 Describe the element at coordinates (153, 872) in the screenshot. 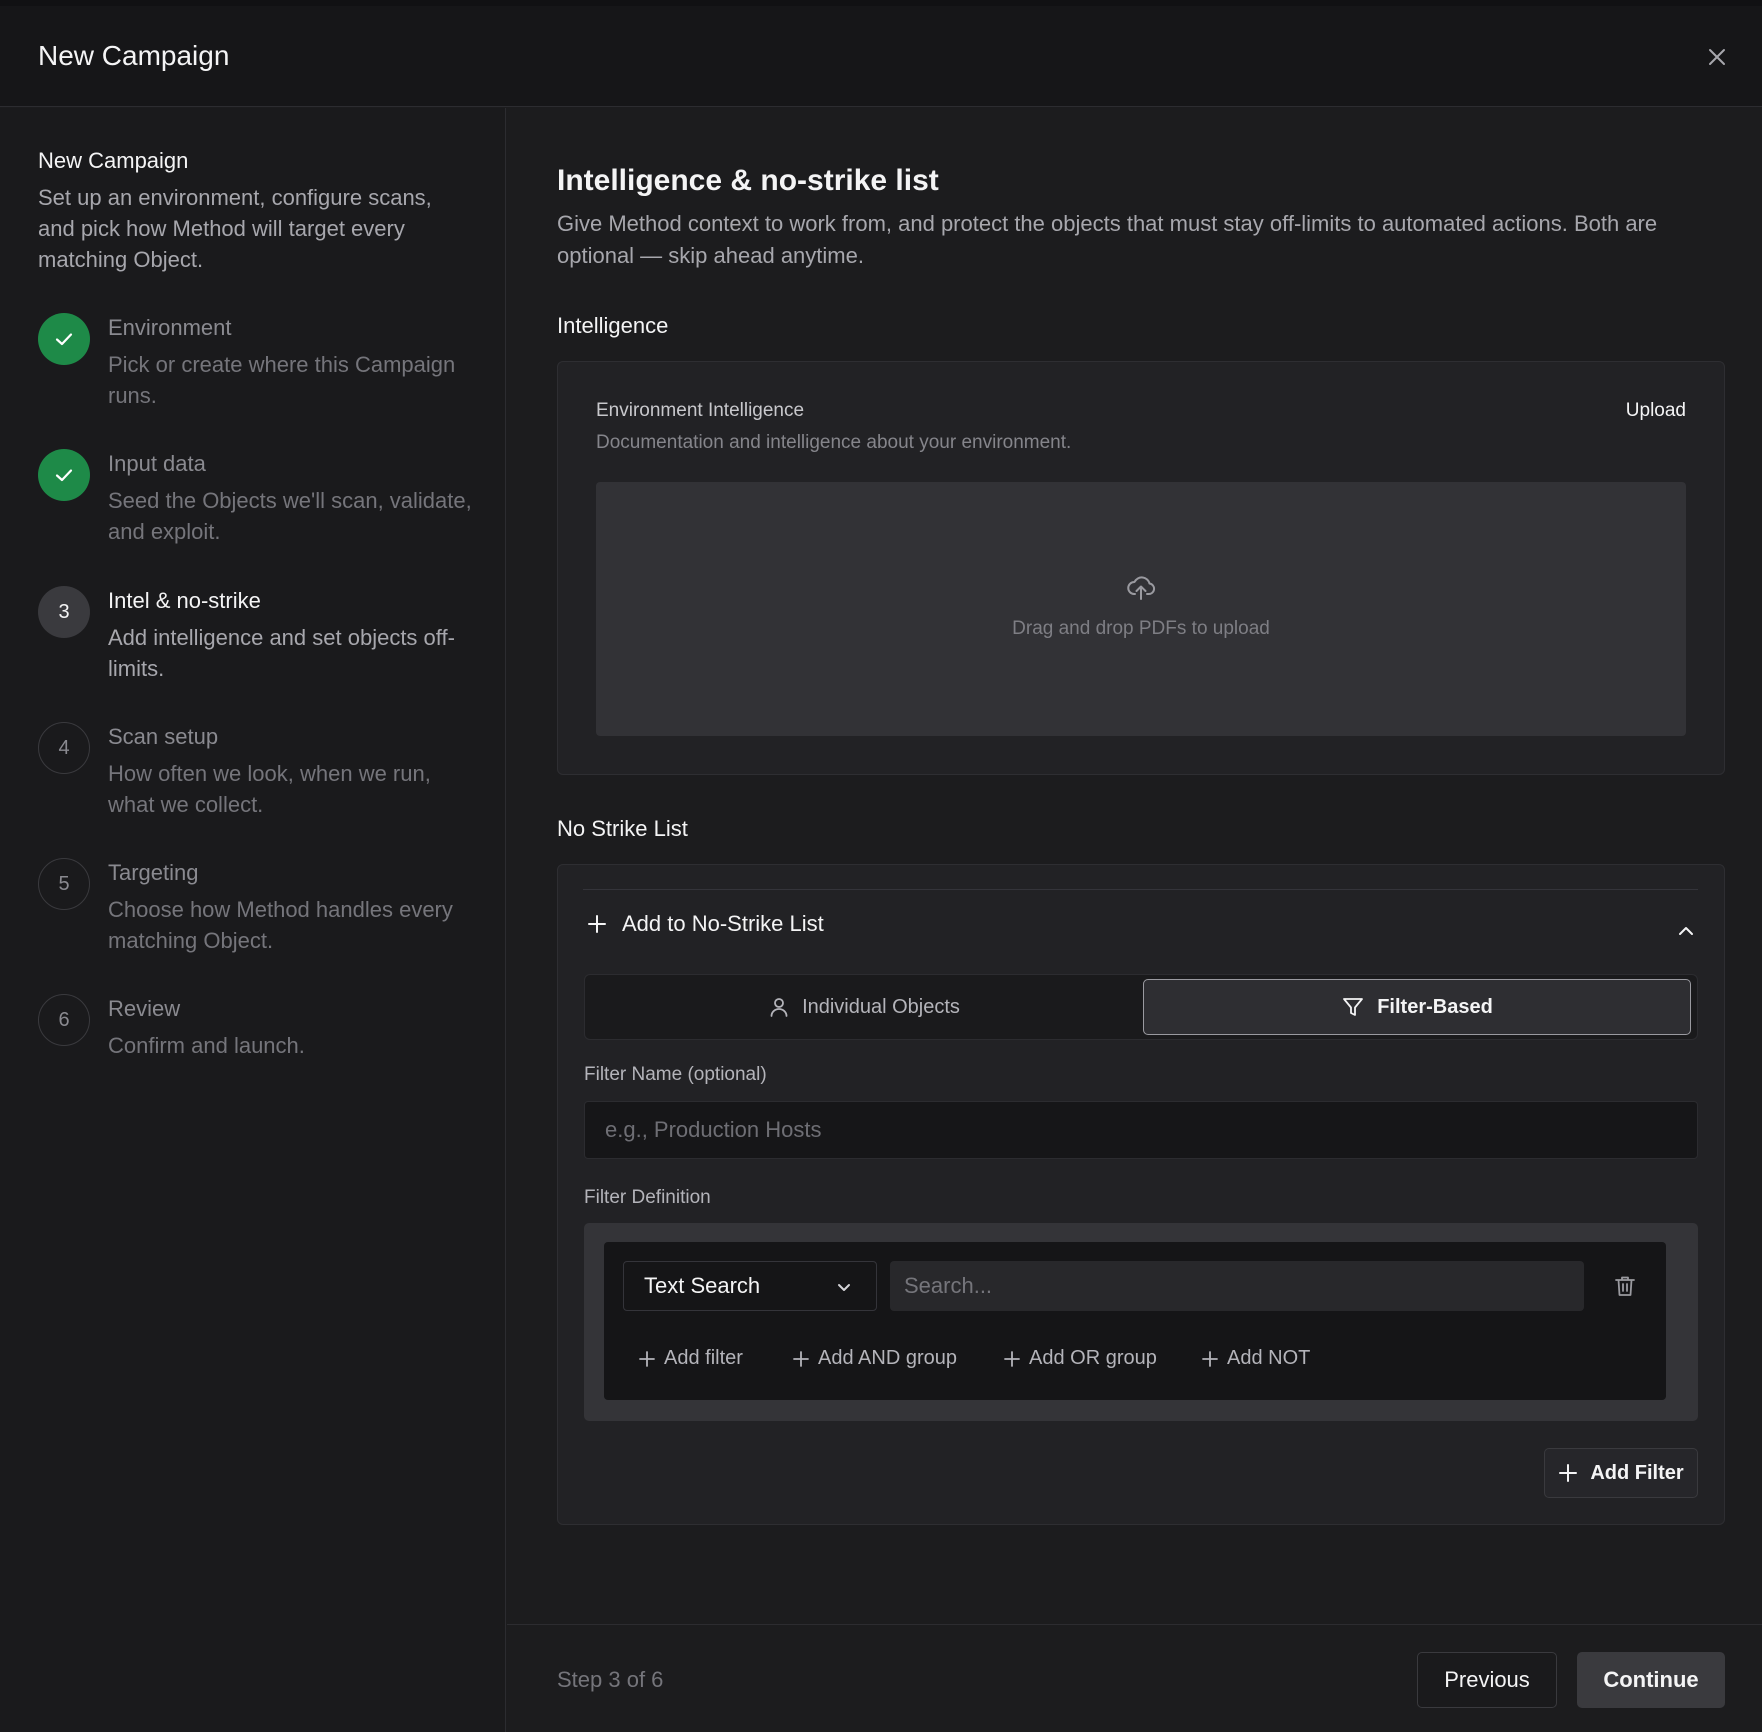

I see `step-title: Targeting` at that location.